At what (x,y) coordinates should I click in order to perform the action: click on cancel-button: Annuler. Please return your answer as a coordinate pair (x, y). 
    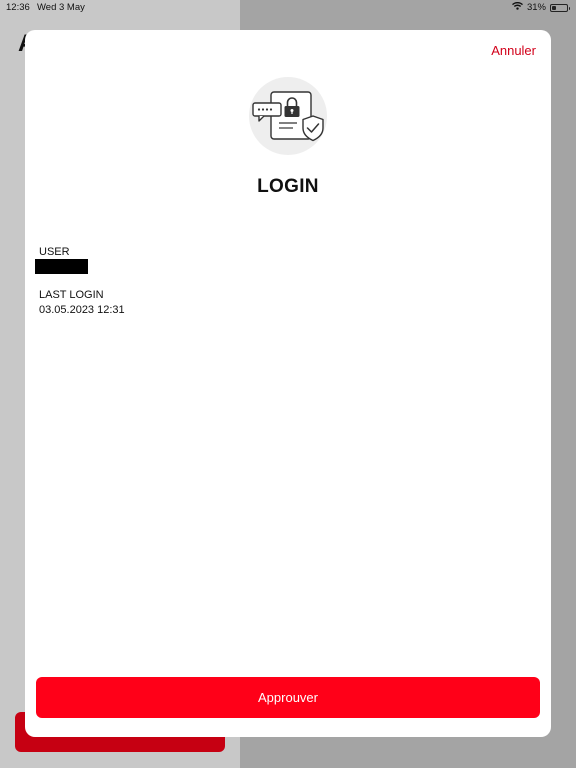
    Looking at the image, I should click on (513, 50).